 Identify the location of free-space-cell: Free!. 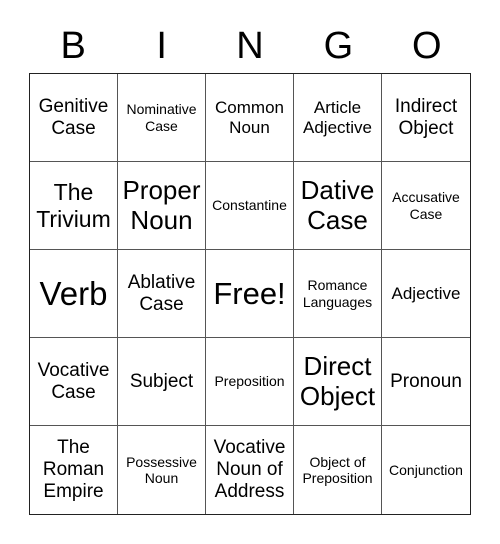
(250, 294).